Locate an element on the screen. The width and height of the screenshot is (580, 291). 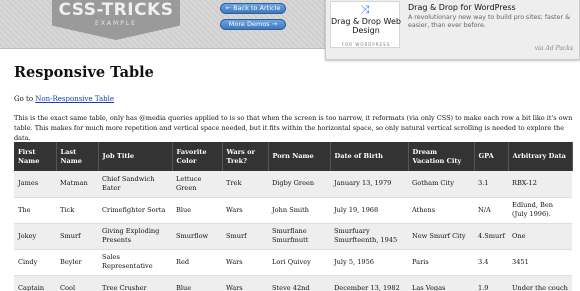
table-cell: Jokey is located at coordinates (35, 236).